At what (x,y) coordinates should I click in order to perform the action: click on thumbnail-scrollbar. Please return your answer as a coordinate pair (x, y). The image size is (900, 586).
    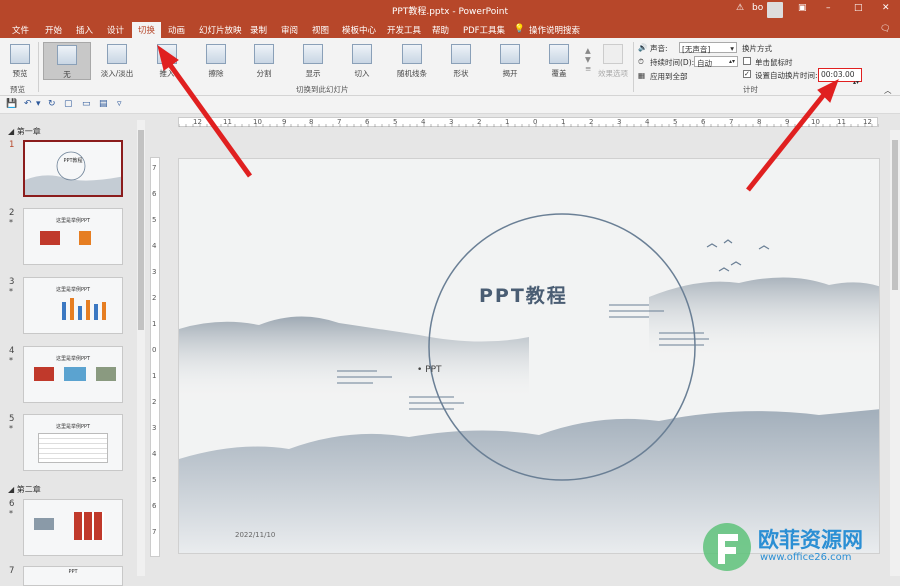
    Looking at the image, I should click on (141, 348).